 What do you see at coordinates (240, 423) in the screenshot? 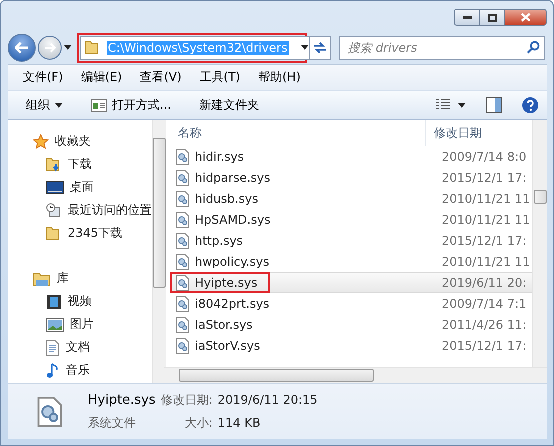
I see `file-size: 114 KB` at bounding box center [240, 423].